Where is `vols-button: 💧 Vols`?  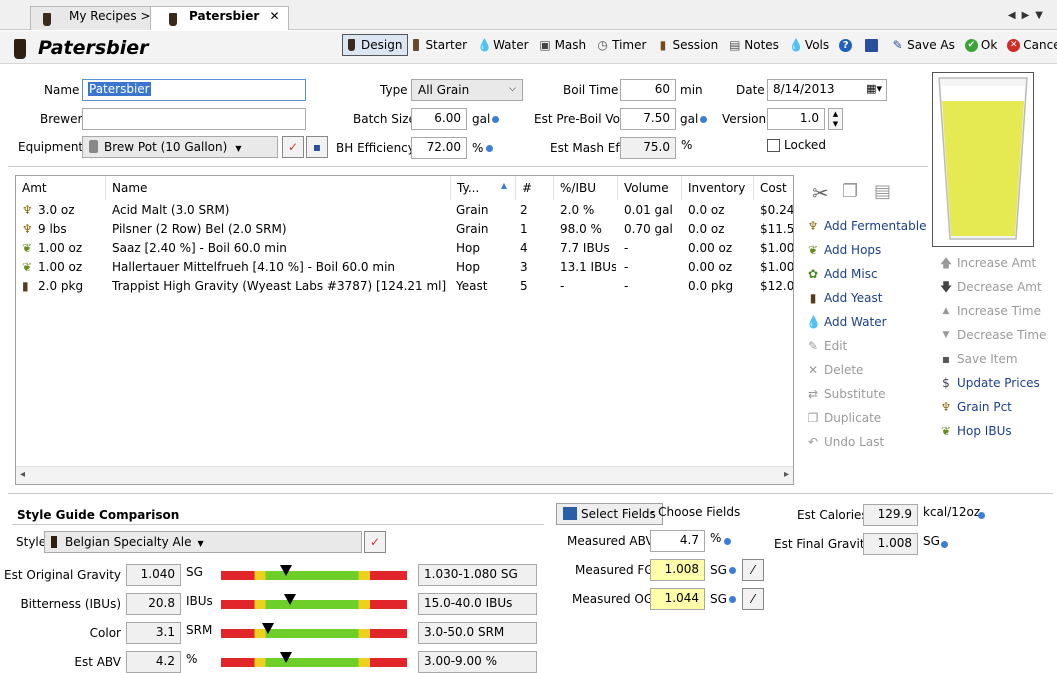 vols-button: 💧 Vols is located at coordinates (809, 45).